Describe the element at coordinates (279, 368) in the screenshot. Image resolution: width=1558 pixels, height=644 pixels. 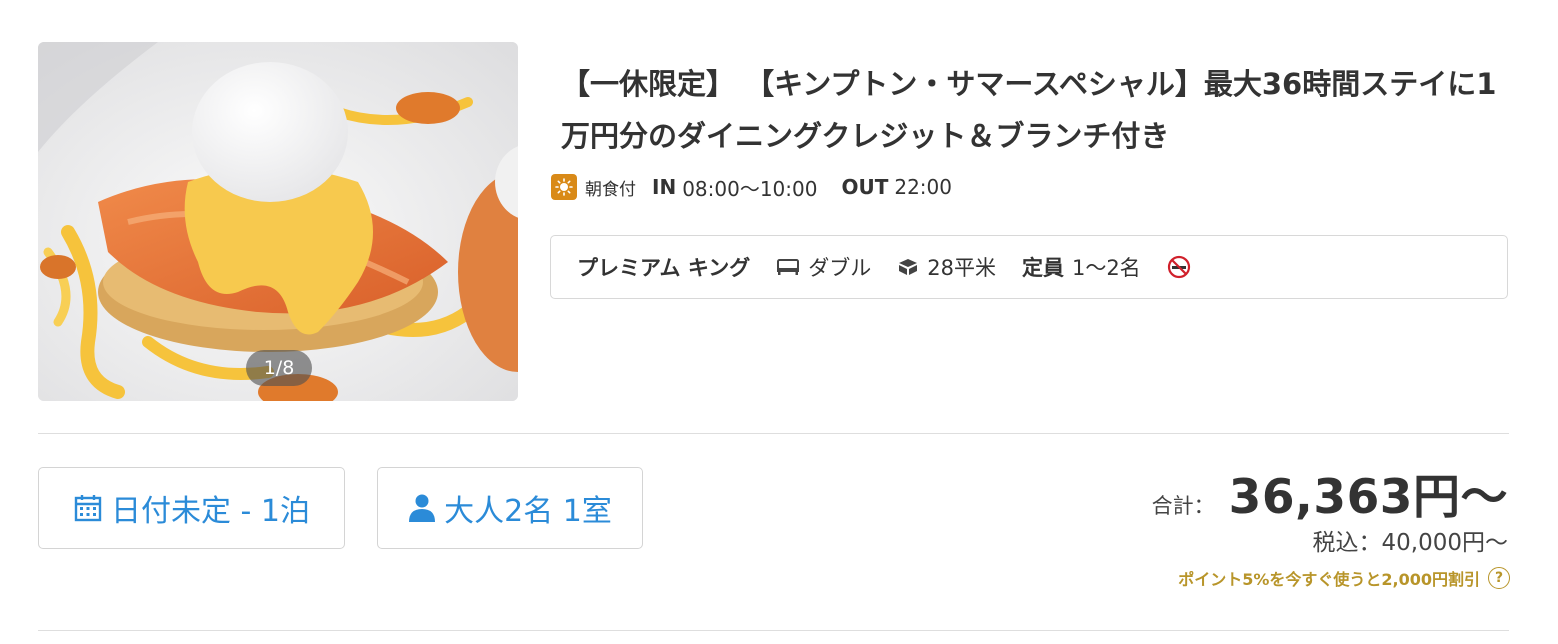
I see `image-counter: 1/8` at that location.